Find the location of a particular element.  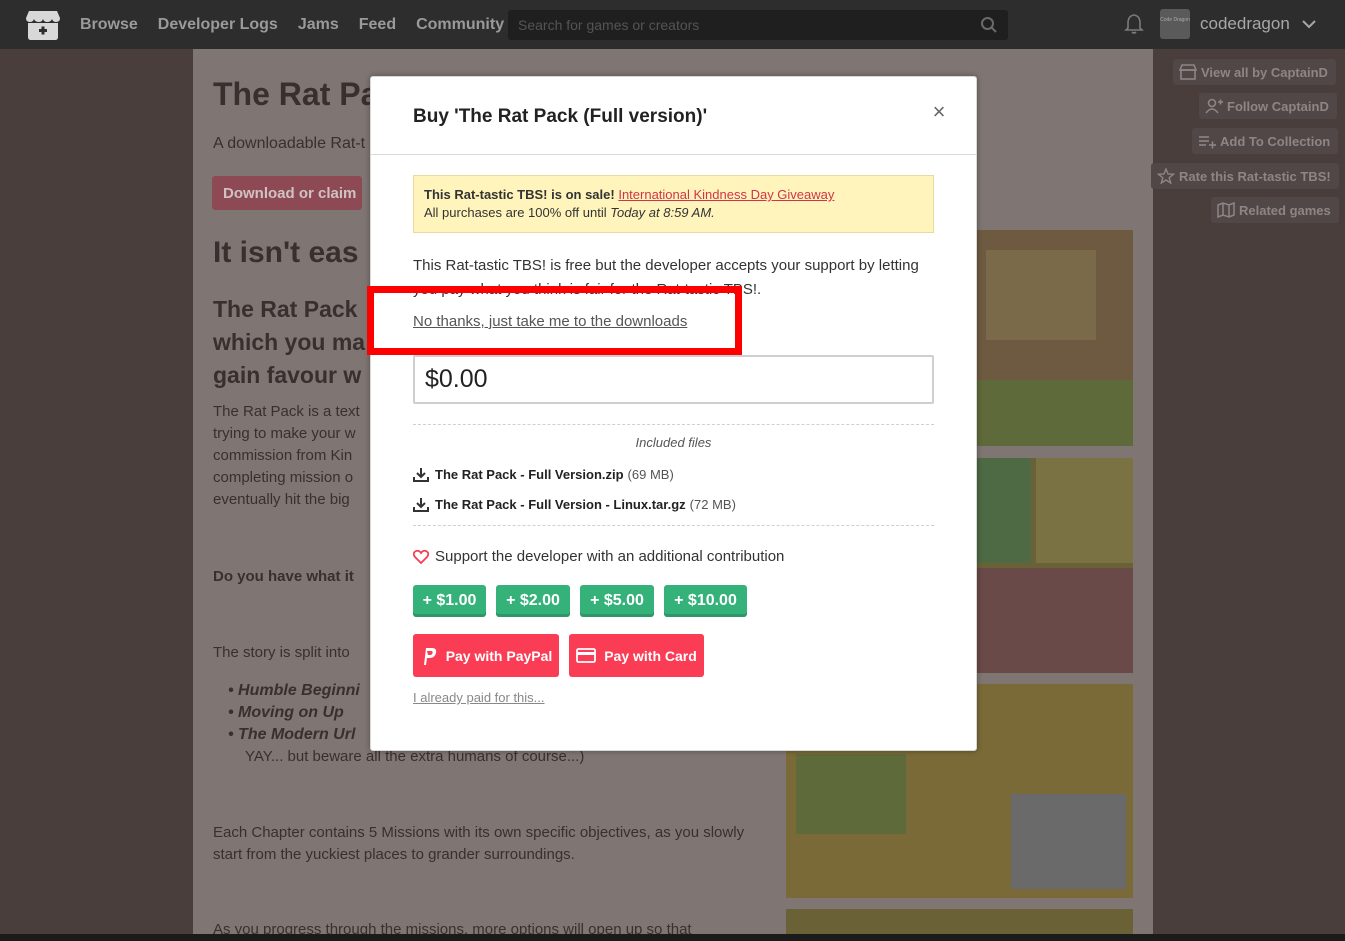

add-user-icon is located at coordinates (1214, 106).